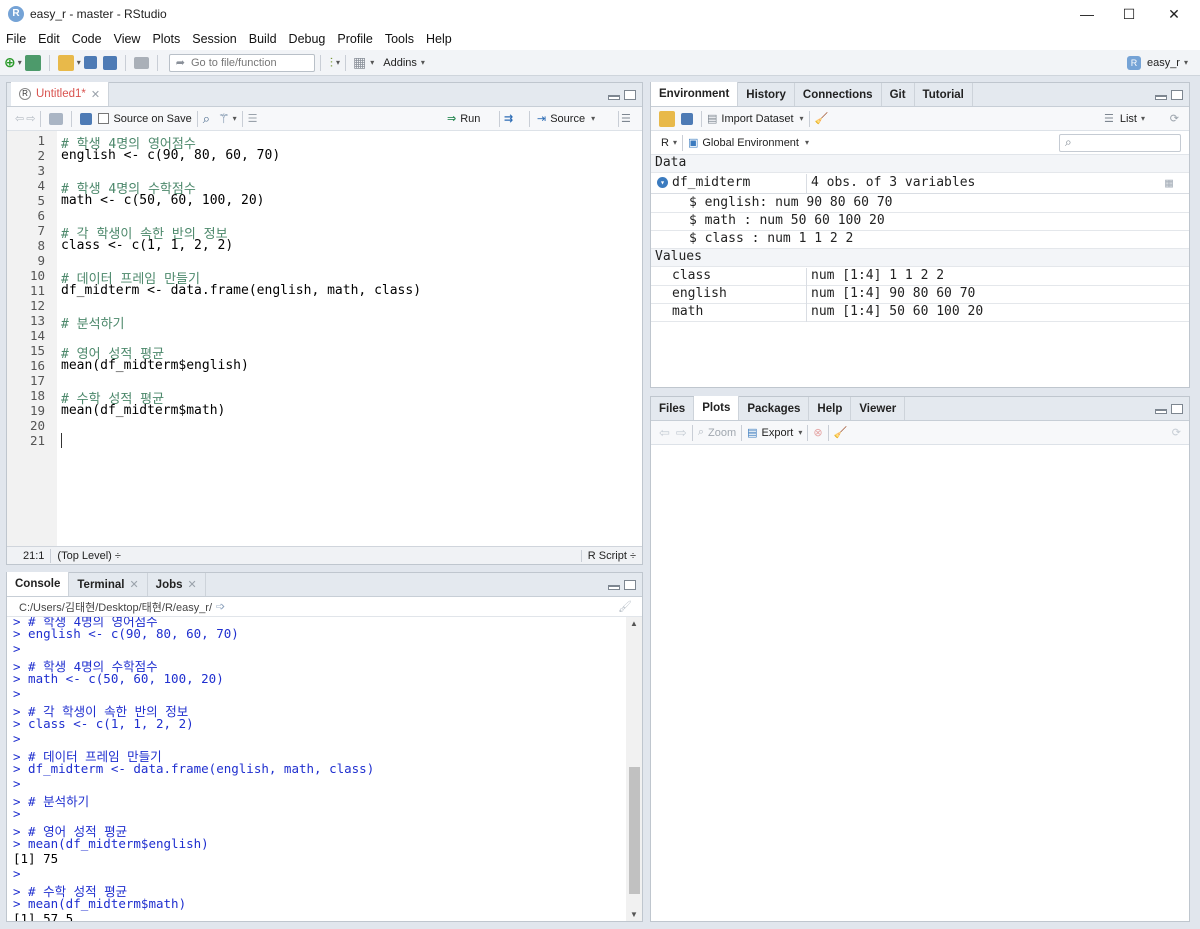  I want to click on go-to-file-input: ➦ Go to file/function, so click(241, 62).